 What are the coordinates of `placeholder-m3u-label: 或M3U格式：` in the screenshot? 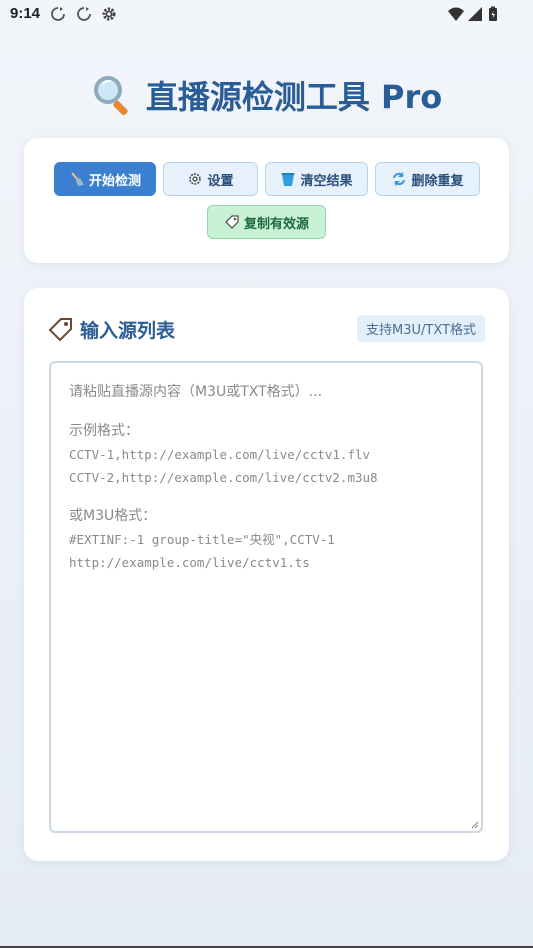 It's located at (113, 516).